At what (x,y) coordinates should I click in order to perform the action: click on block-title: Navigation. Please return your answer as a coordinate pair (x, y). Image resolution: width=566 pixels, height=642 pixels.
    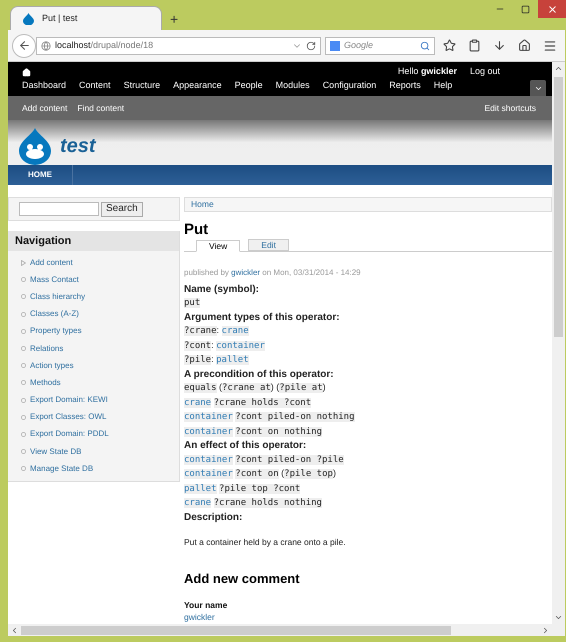
    Looking at the image, I should click on (93, 241).